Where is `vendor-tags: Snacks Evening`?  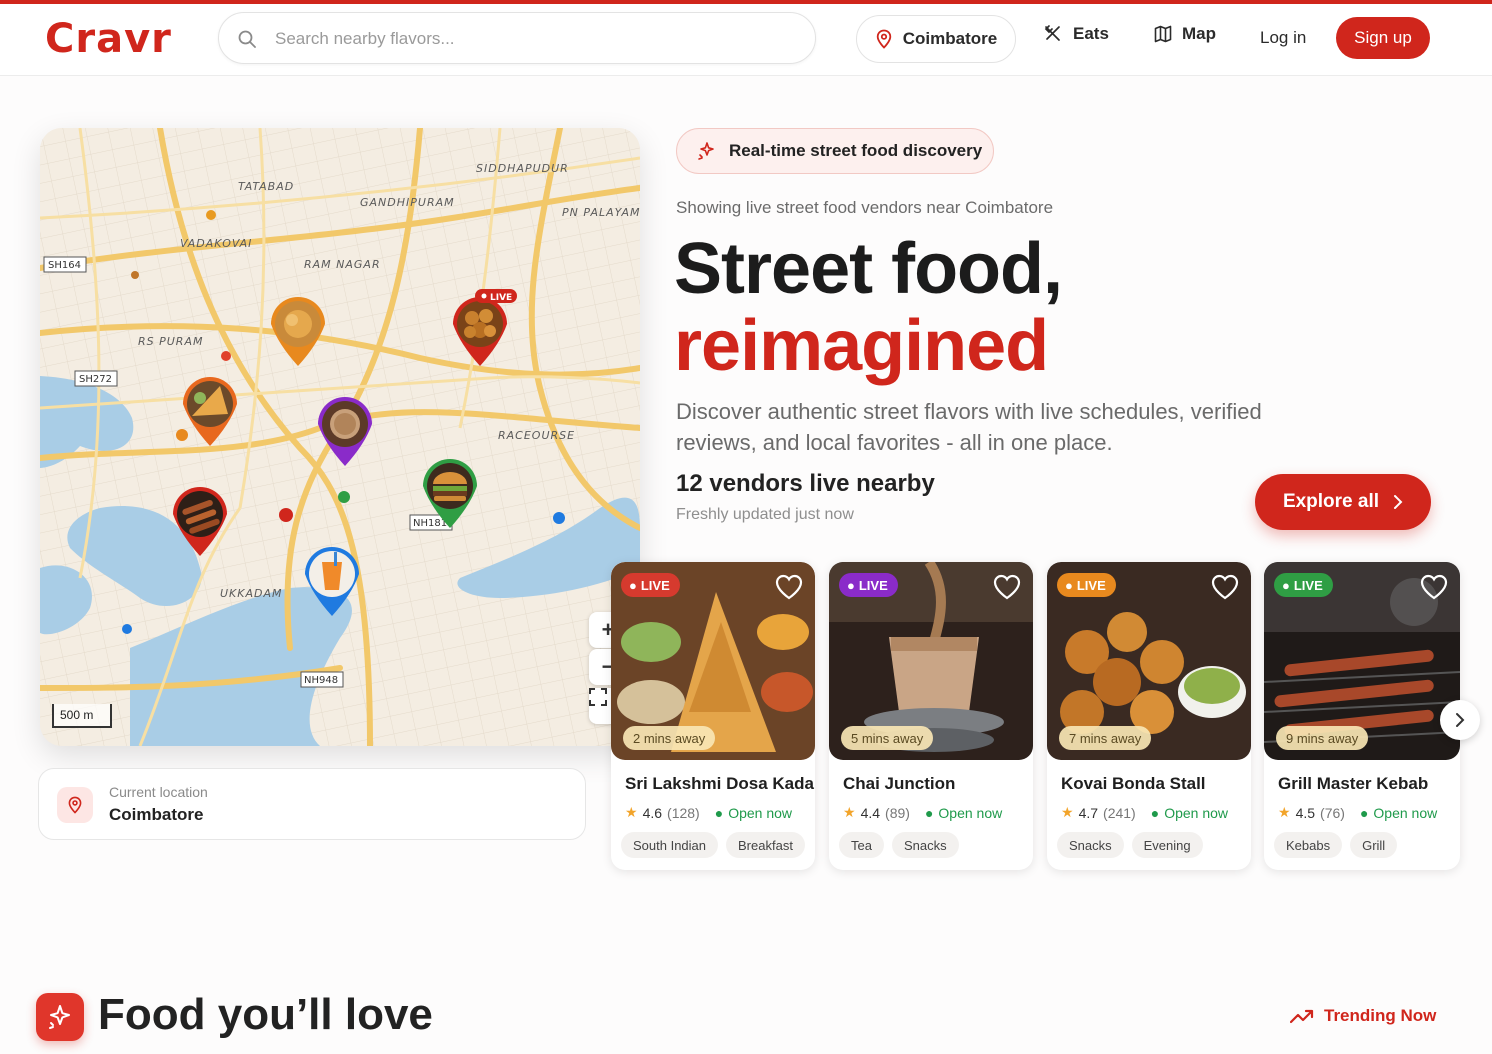
vendor-tags: Snacks Evening is located at coordinates (1130, 845).